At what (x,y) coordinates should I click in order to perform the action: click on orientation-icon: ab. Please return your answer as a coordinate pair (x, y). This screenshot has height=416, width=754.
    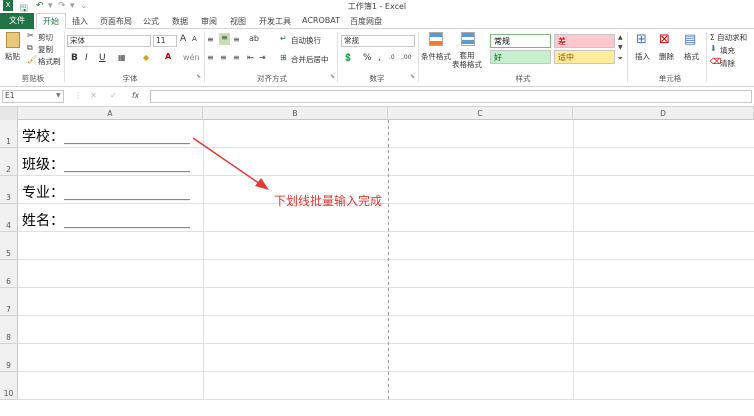
    Looking at the image, I should click on (254, 38).